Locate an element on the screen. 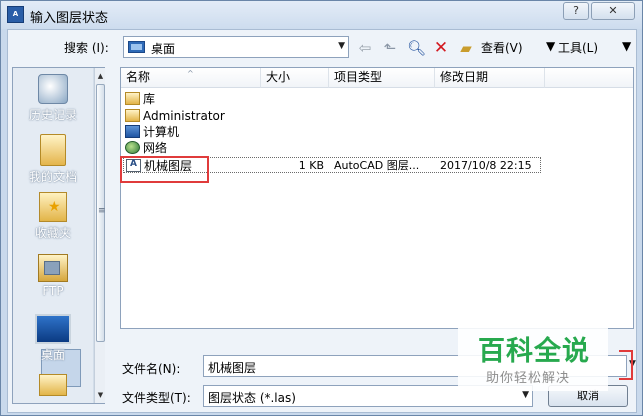  path-value: 桌面 is located at coordinates (163, 49).